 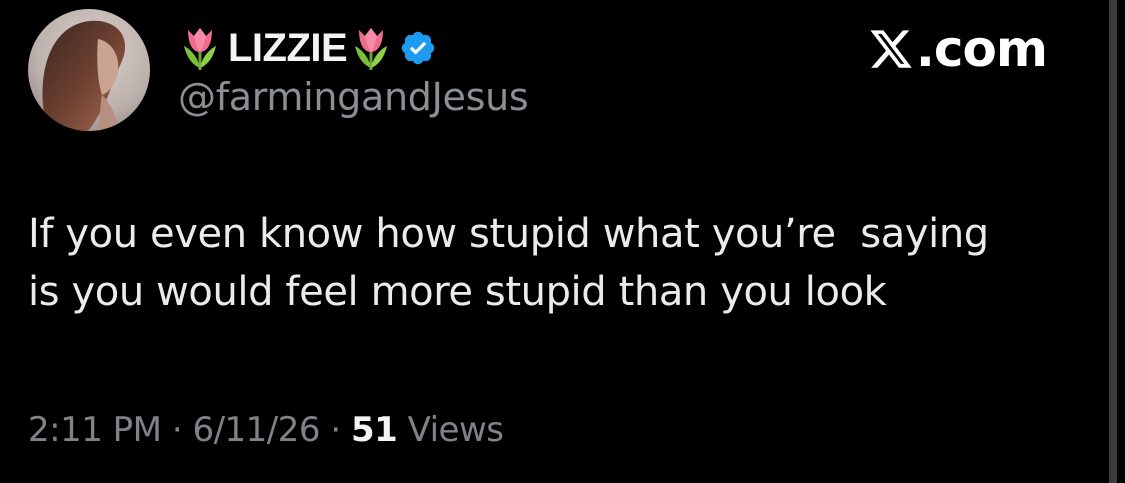 What do you see at coordinates (455, 430) in the screenshot?
I see `views-label: Views` at bounding box center [455, 430].